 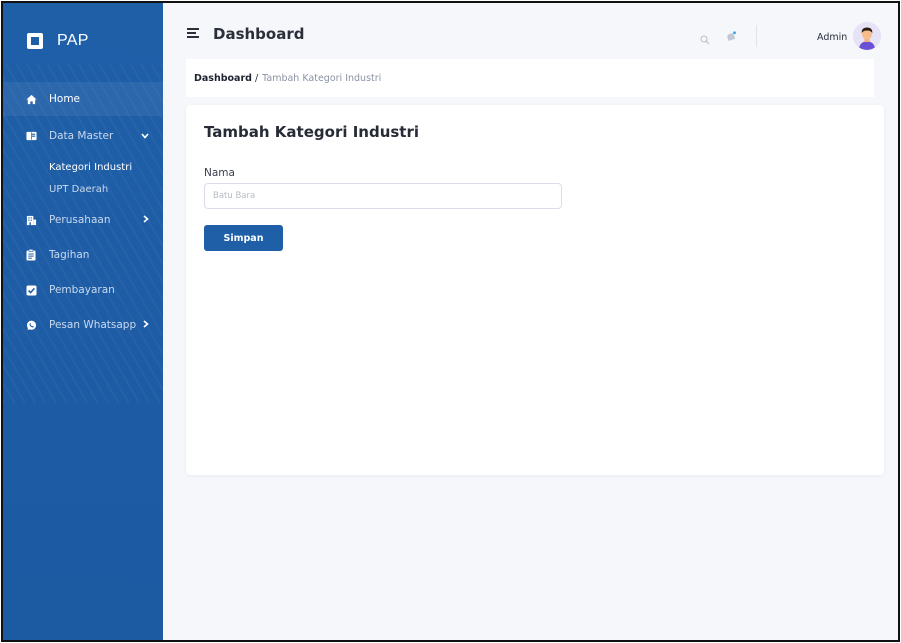 What do you see at coordinates (65, 99) in the screenshot?
I see `sidebar-item-label: Home` at bounding box center [65, 99].